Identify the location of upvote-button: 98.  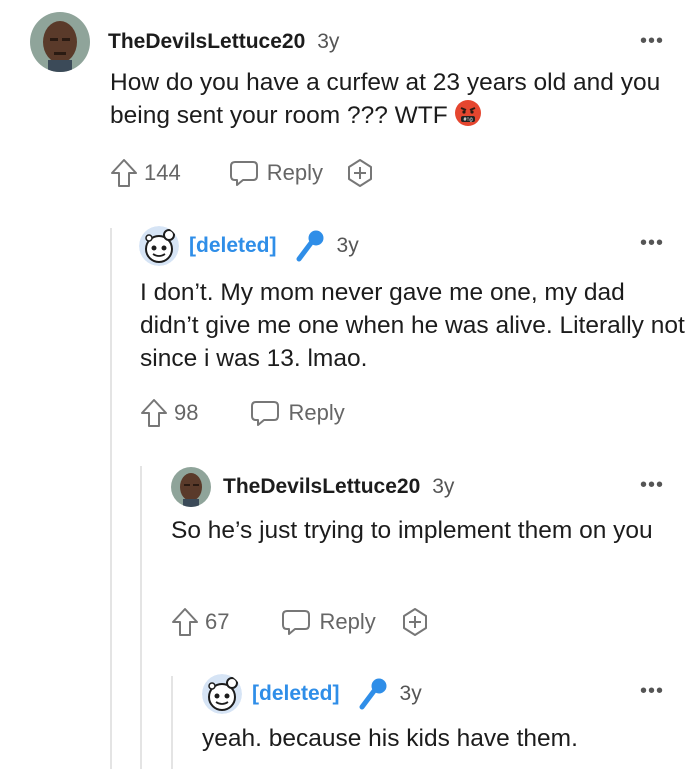
(169, 413).